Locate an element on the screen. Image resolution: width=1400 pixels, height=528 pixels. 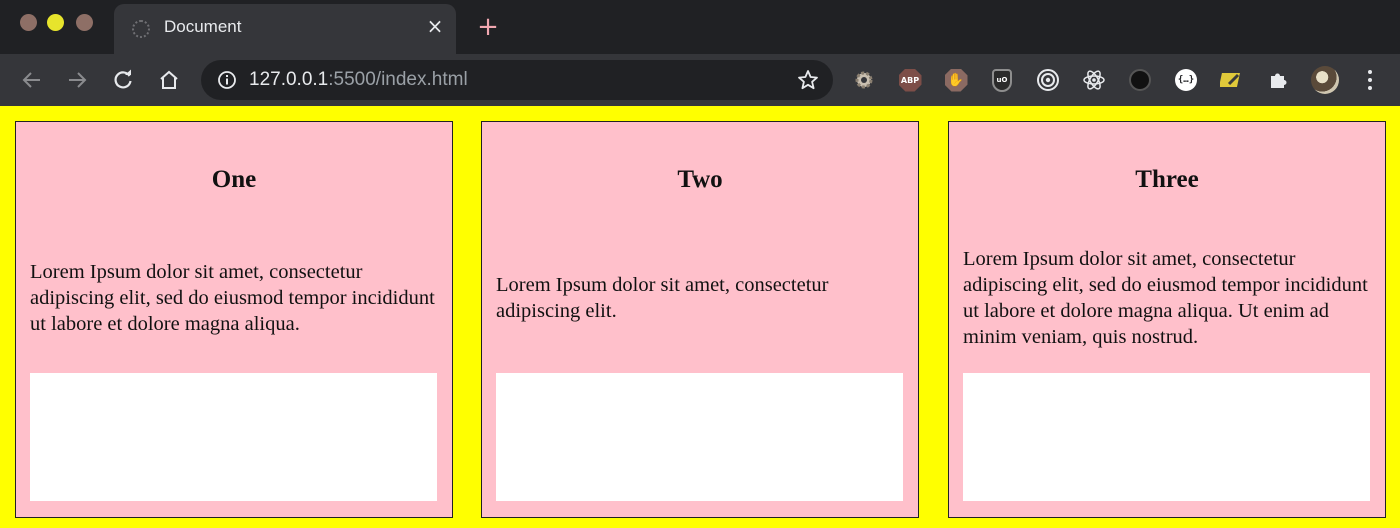
ublock-origin-extension-icon: uO is located at coordinates (1002, 80).